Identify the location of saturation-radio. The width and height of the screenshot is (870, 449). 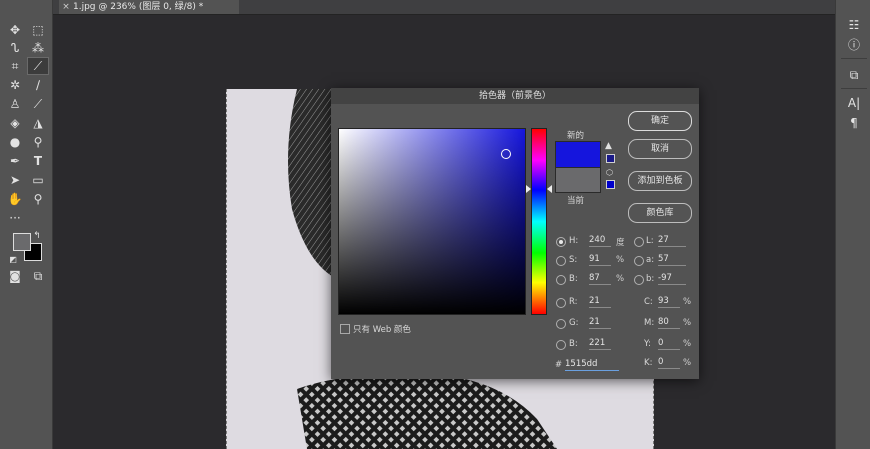
(561, 261).